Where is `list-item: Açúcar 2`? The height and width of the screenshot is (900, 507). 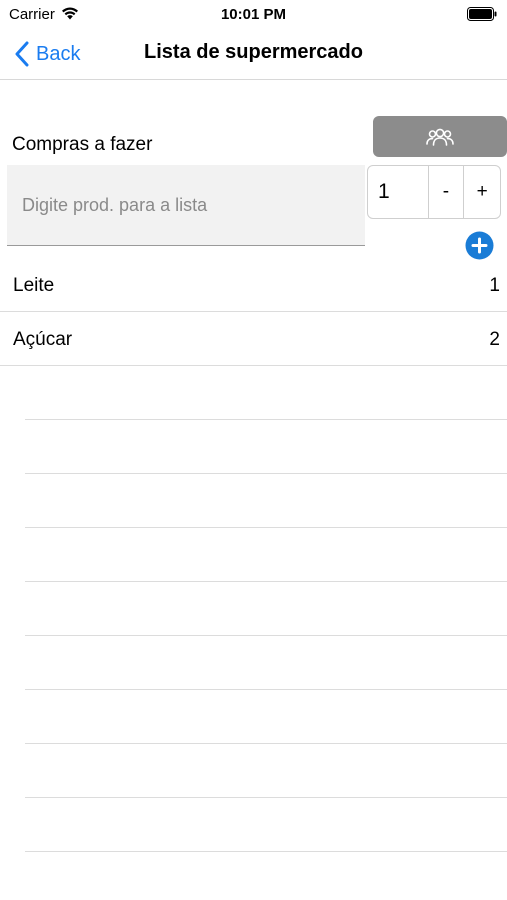
list-item: Açúcar 2 is located at coordinates (253, 339).